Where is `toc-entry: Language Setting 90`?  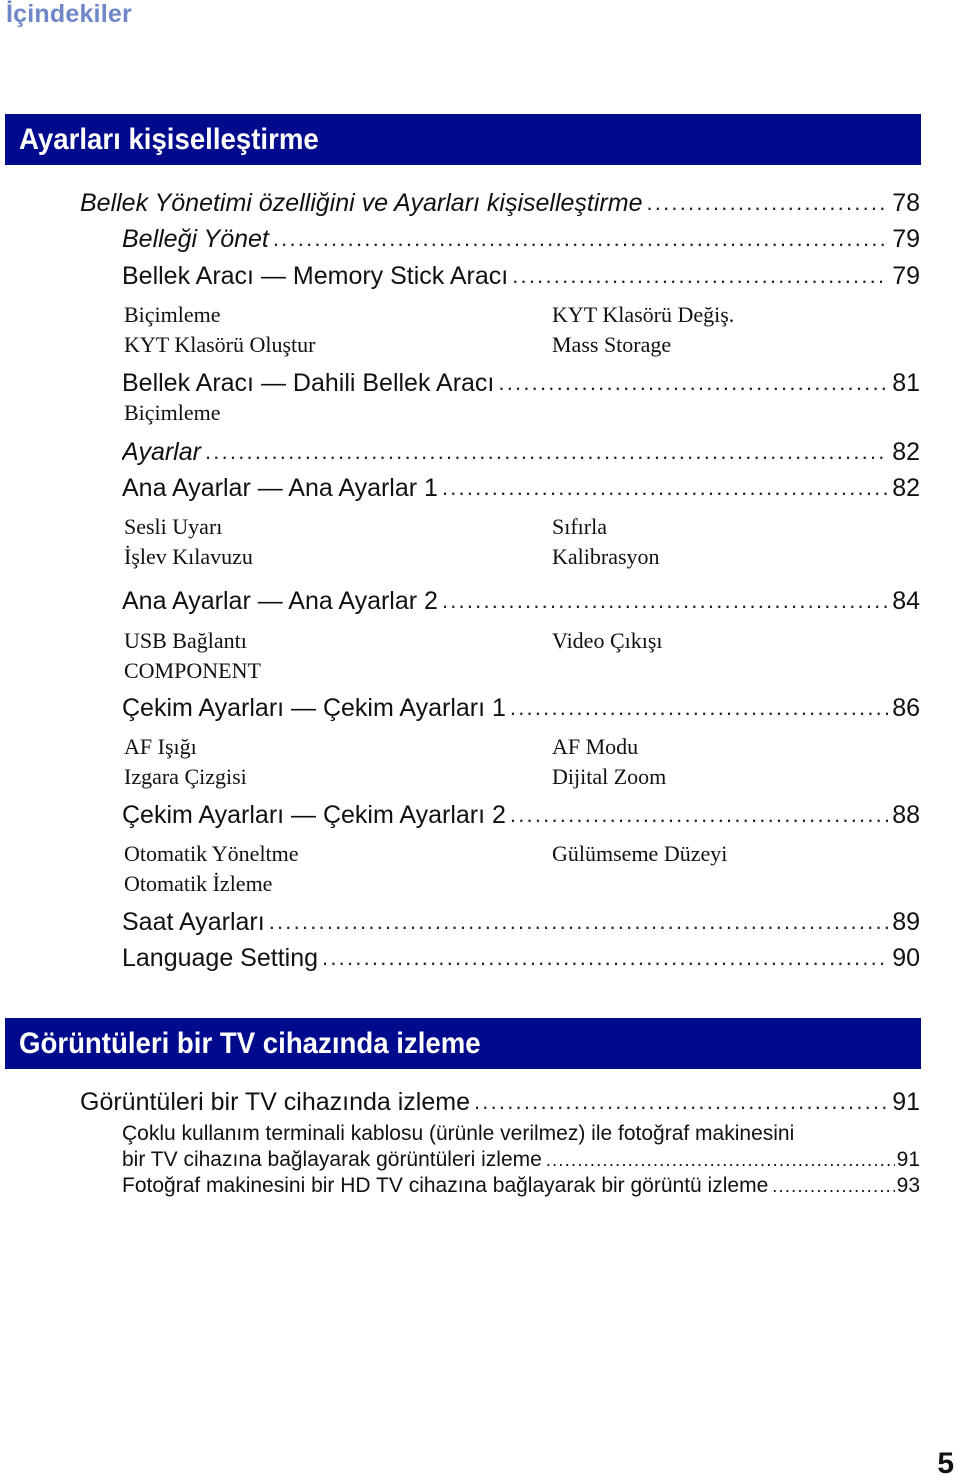 toc-entry: Language Setting 90 is located at coordinates (521, 958).